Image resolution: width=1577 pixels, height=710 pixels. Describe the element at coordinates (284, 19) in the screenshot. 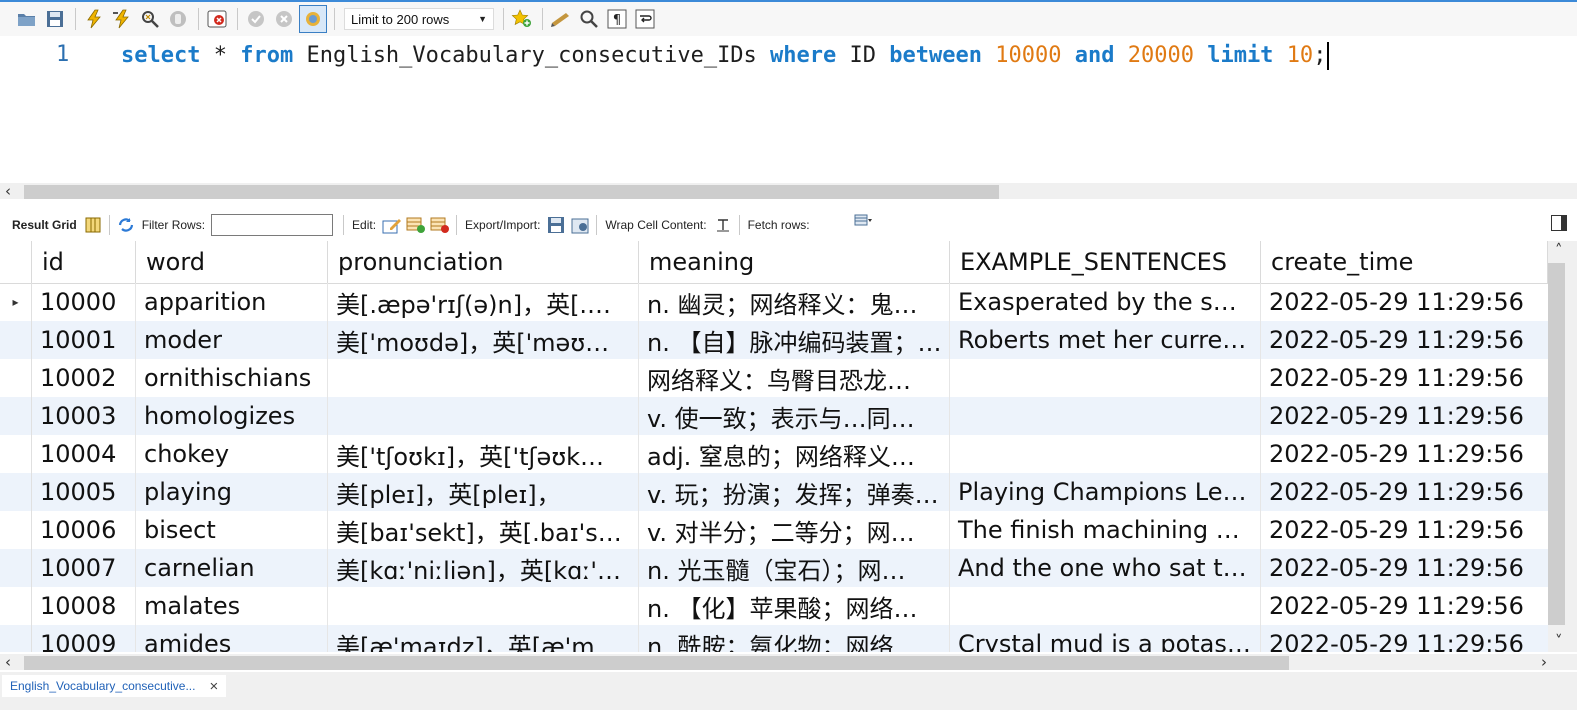

I see `rollback-icon` at that location.